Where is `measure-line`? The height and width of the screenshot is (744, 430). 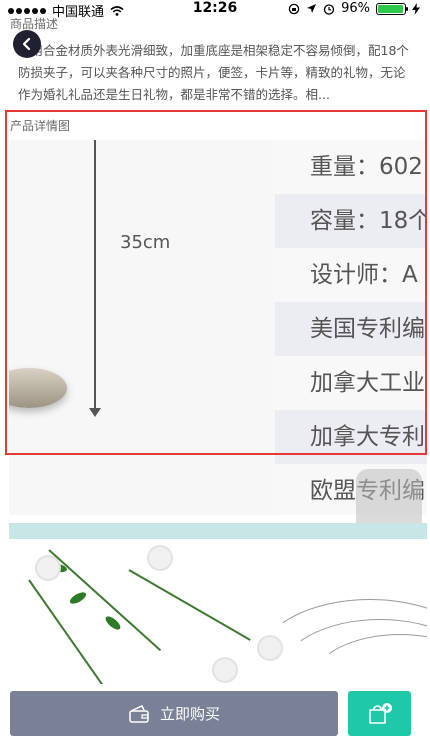
measure-line is located at coordinates (95, 277).